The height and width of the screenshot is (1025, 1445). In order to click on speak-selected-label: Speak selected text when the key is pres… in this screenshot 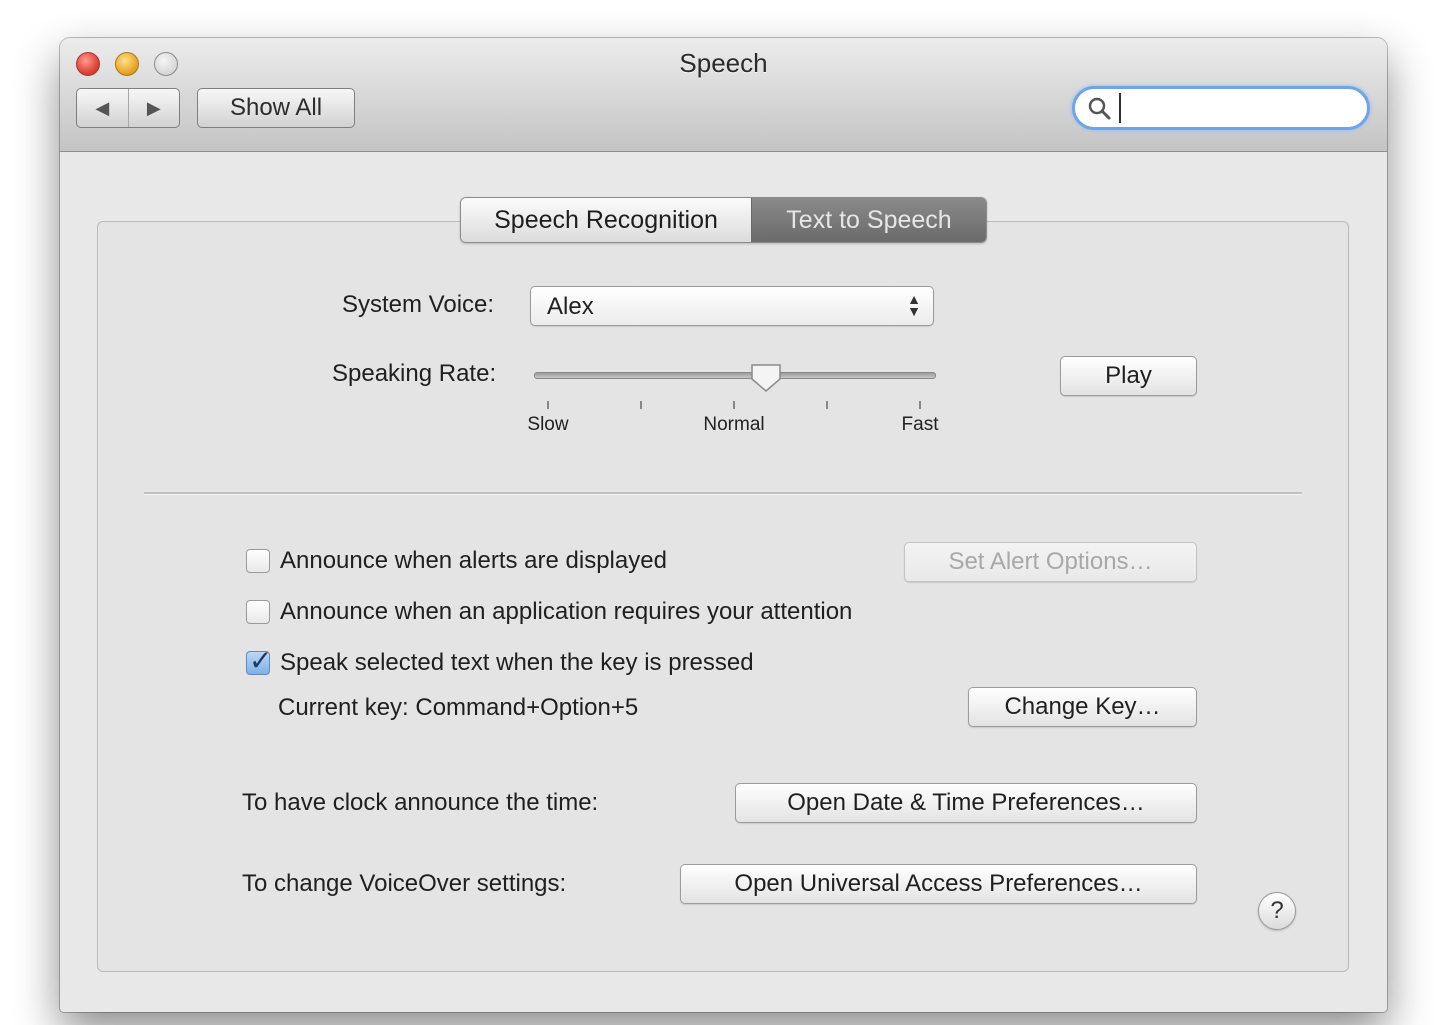, I will do `click(517, 662)`.